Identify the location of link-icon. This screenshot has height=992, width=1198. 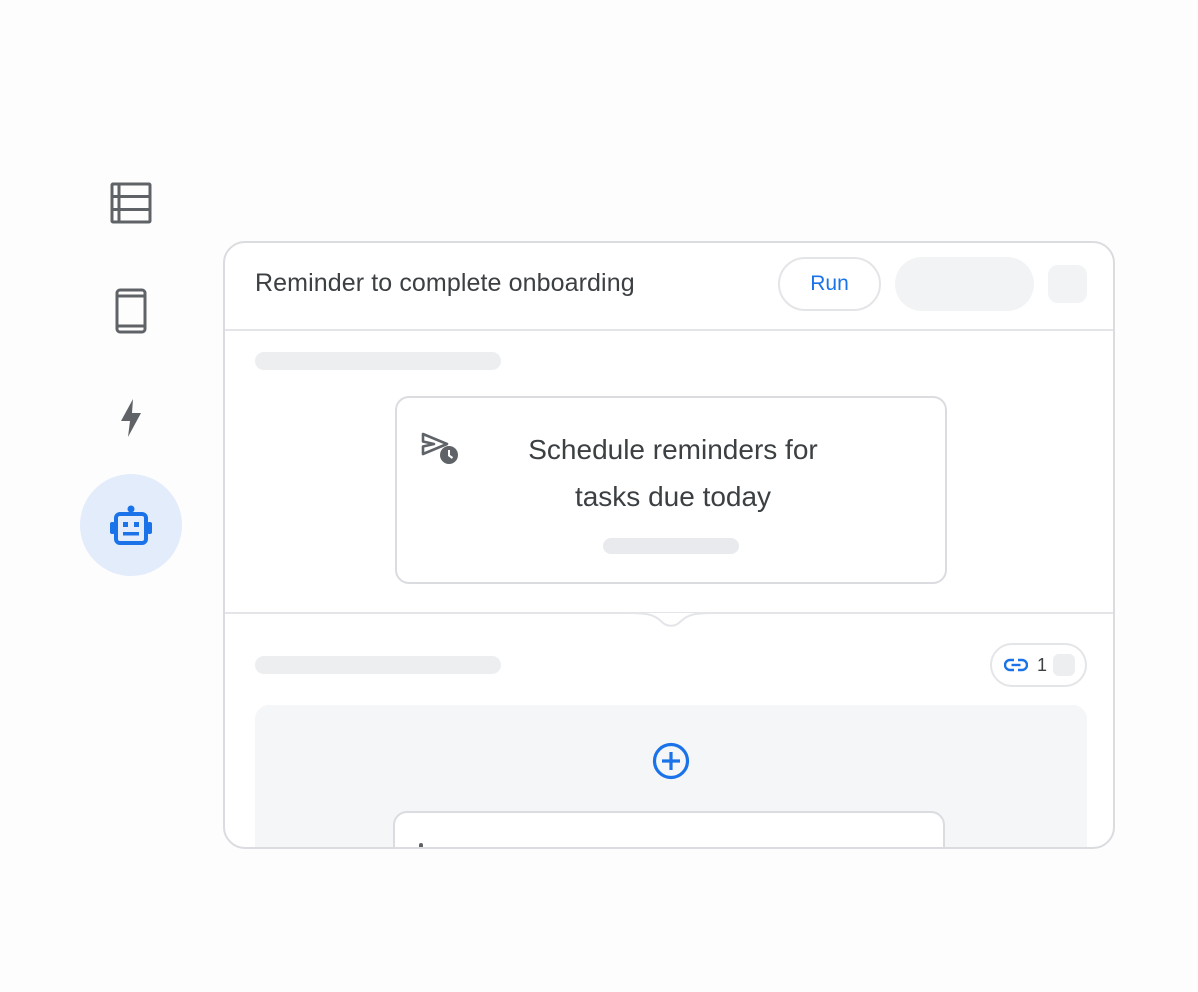
(1016, 665).